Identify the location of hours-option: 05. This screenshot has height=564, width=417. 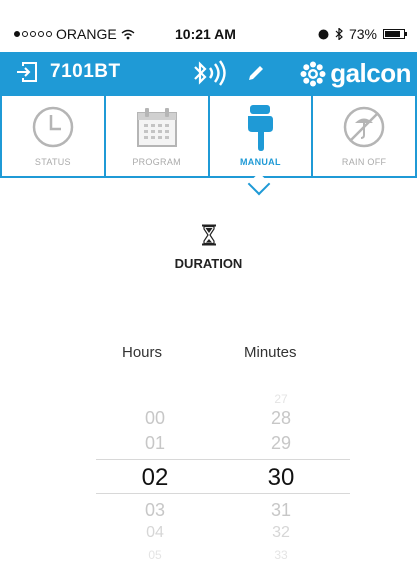
(155, 555).